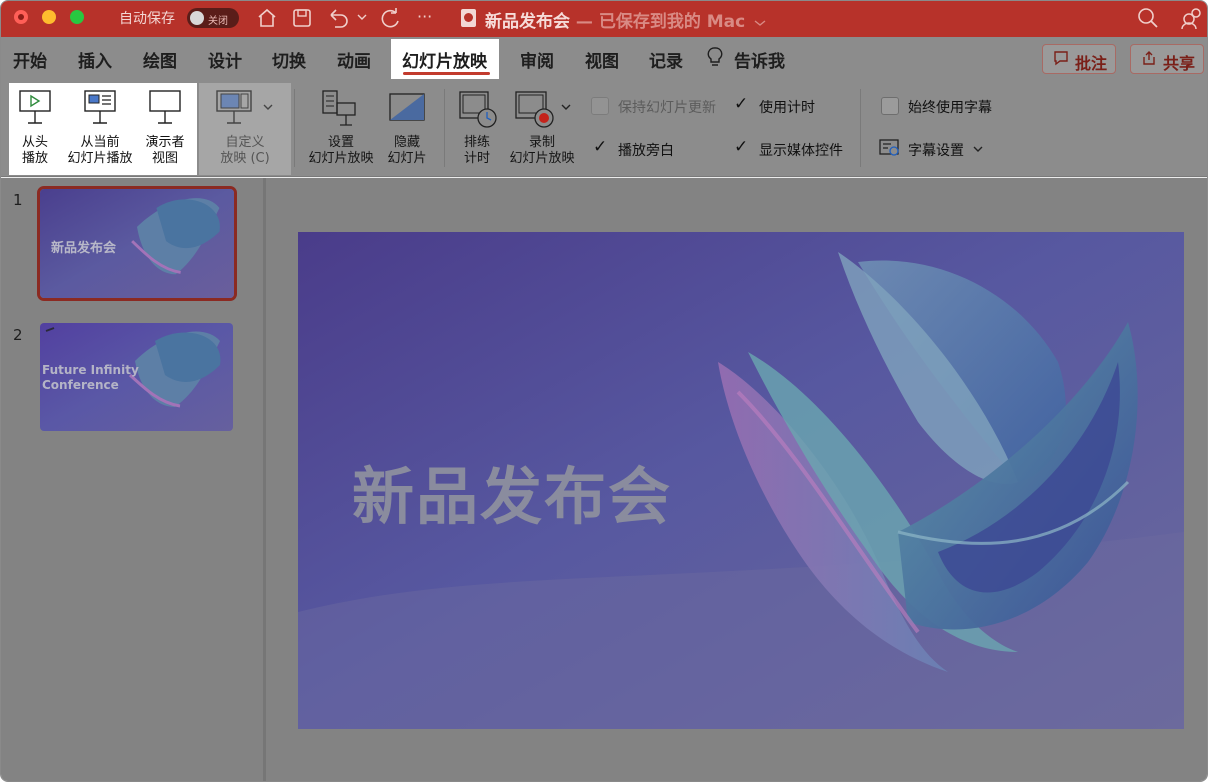 The width and height of the screenshot is (1208, 782). I want to click on tab-design: 设计, so click(225, 59).